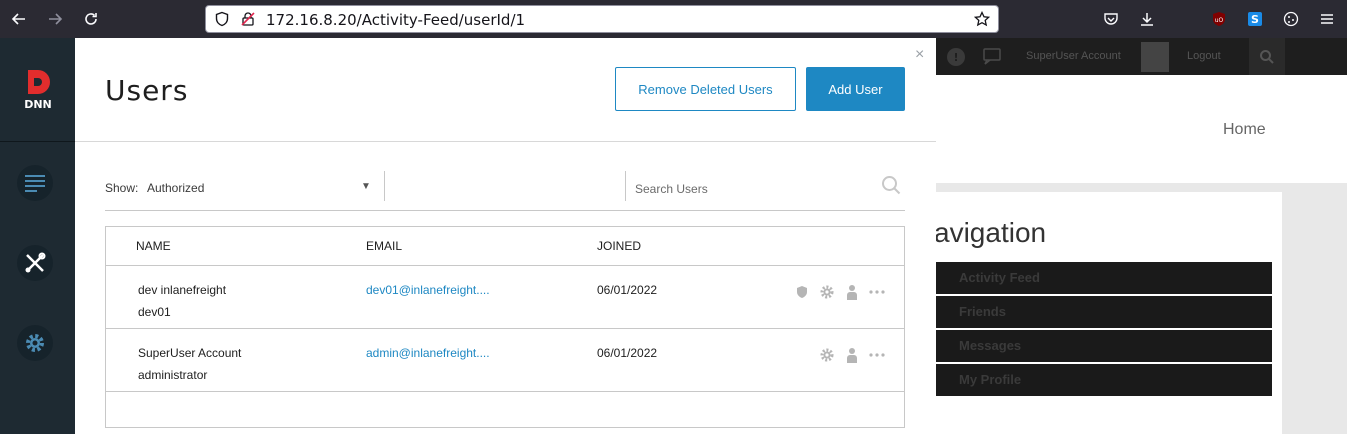  What do you see at coordinates (1244, 130) in the screenshot?
I see `home-link: Home` at bounding box center [1244, 130].